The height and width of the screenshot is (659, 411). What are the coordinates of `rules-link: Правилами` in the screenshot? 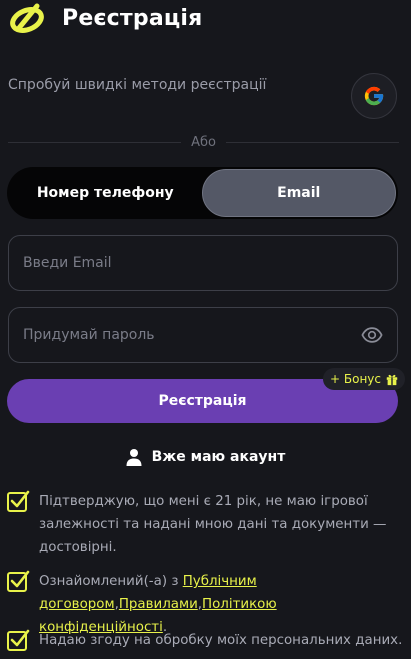 It's located at (158, 604).